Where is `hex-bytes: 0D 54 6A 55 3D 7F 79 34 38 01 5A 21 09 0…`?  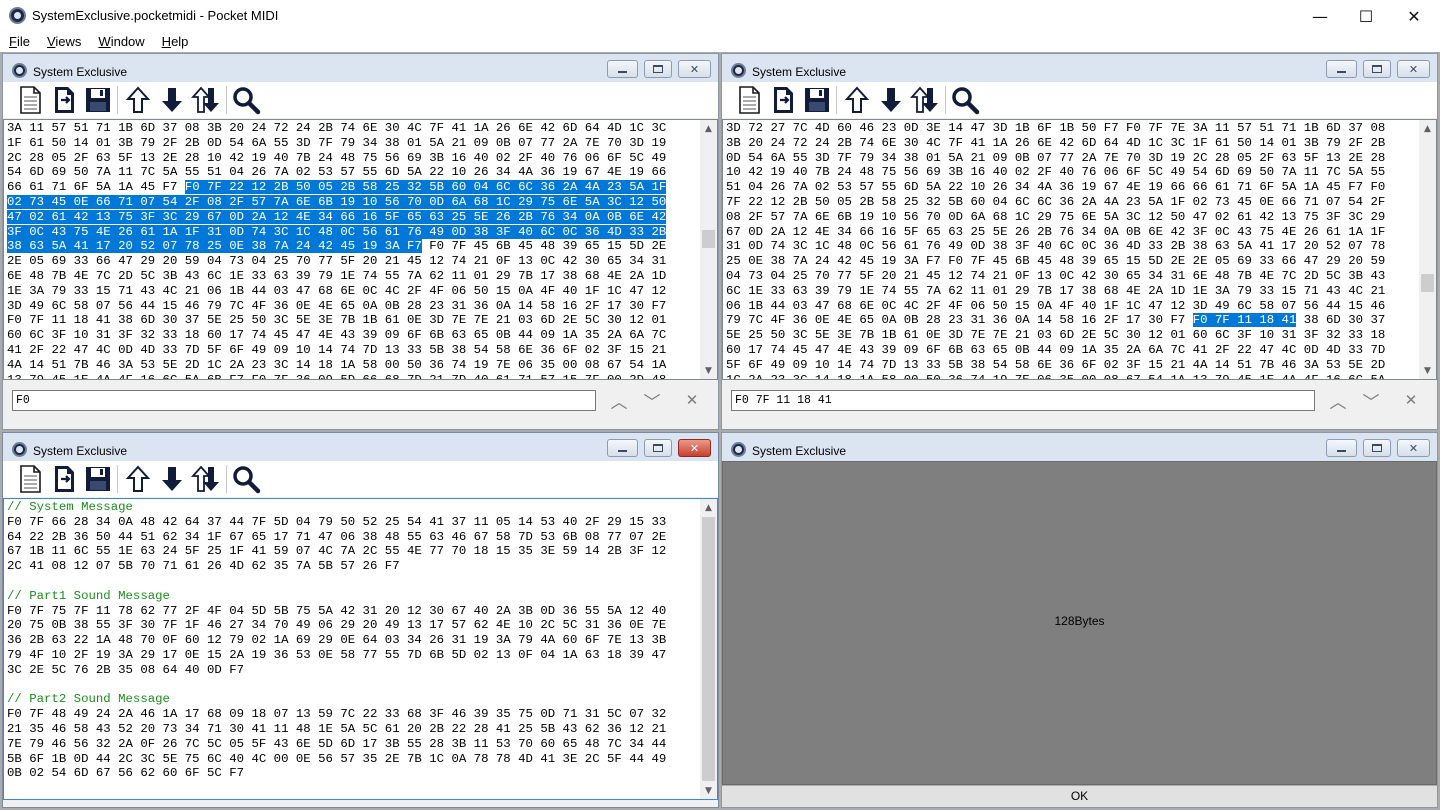
hex-bytes: 0D 54 6A 55 3D 7F 79 34 38 01 5A 21 09 0… is located at coordinates (1056, 157).